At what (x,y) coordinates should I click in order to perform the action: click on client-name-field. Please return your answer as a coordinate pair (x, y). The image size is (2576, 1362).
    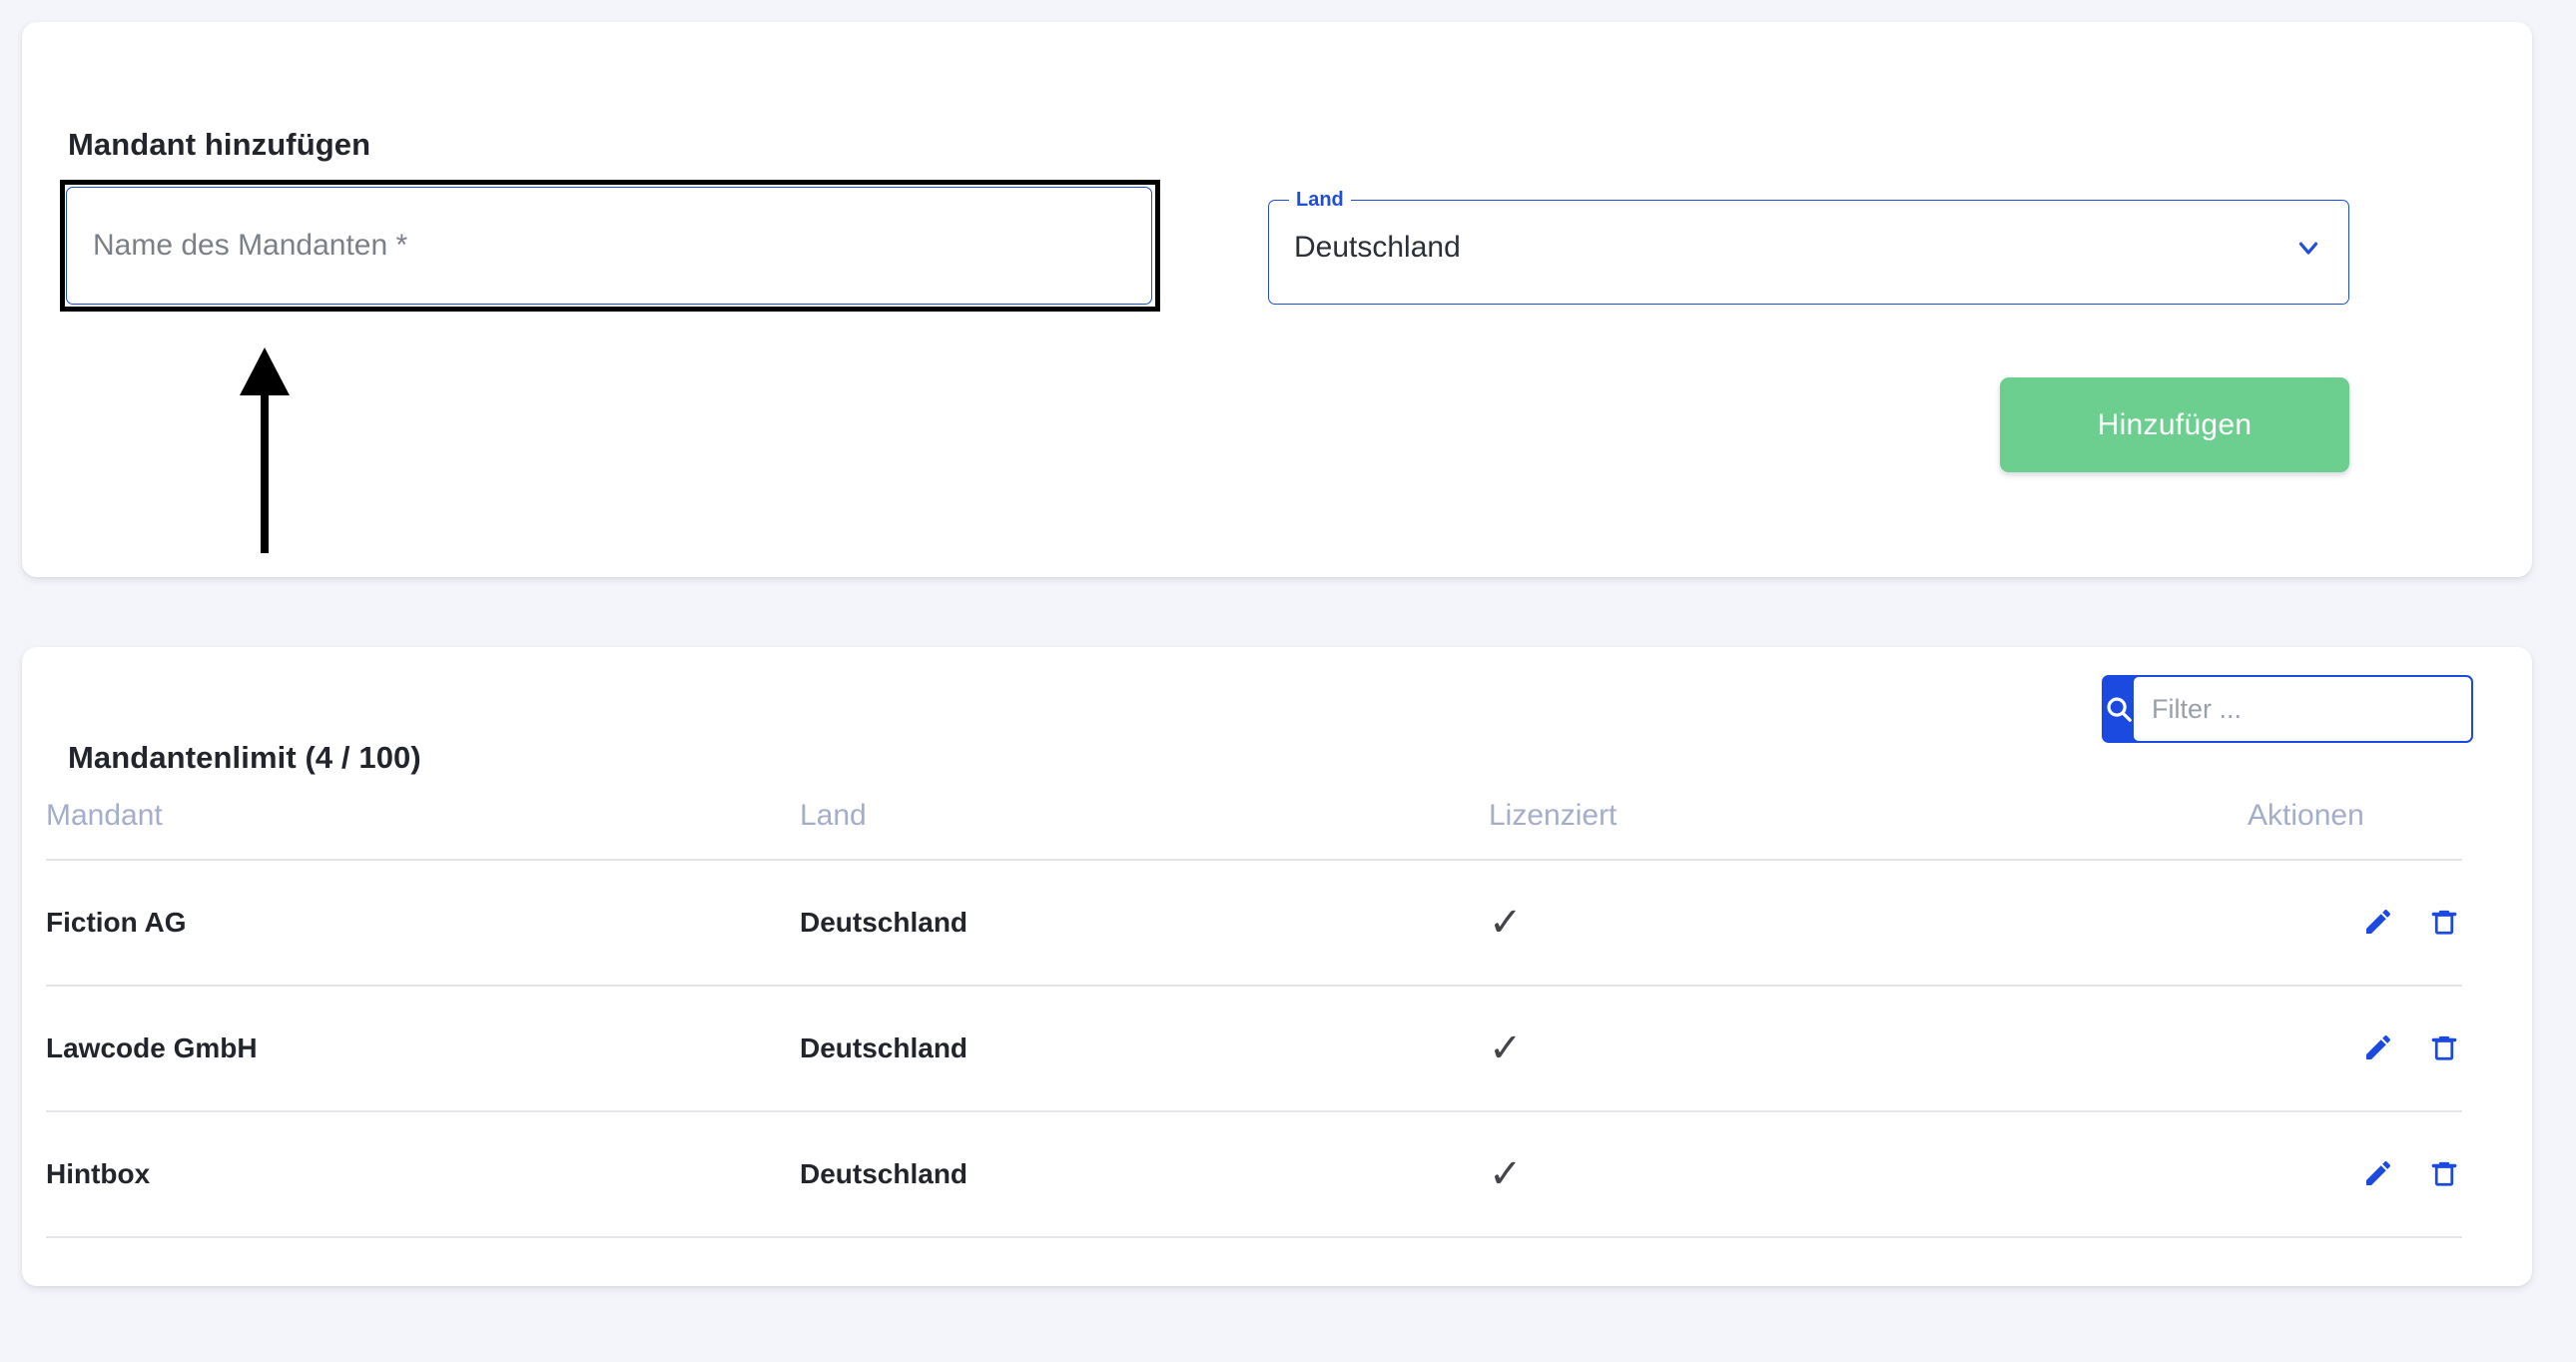
    Looking at the image, I should click on (609, 246).